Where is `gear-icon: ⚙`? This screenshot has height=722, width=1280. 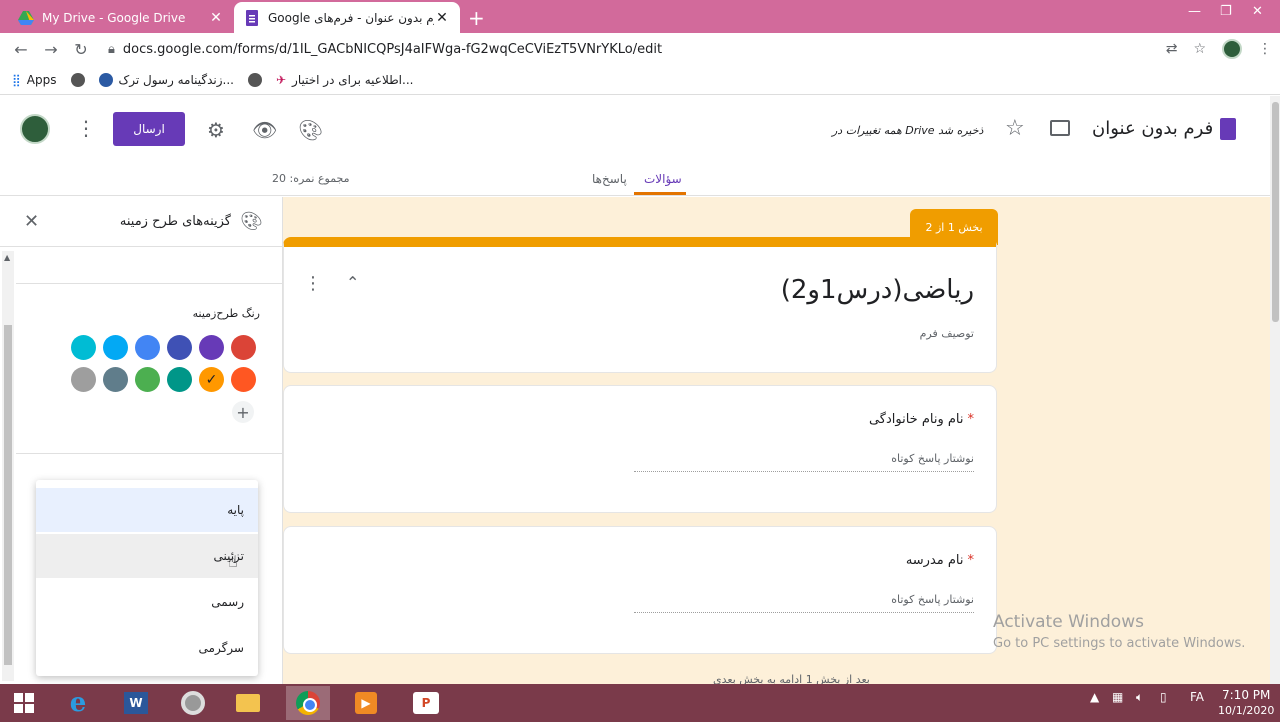
gear-icon: ⚙ is located at coordinates (216, 130).